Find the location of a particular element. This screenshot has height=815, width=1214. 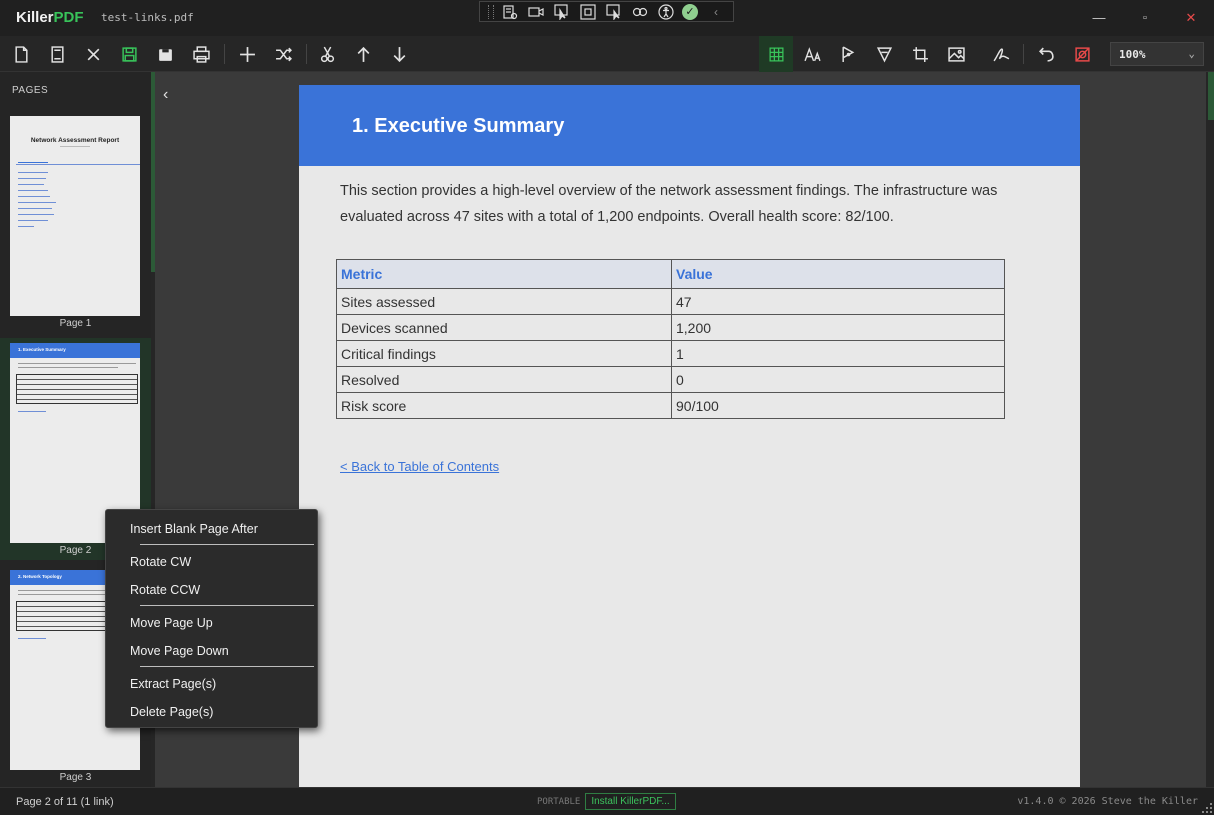

close-file-icon is located at coordinates (93, 54).